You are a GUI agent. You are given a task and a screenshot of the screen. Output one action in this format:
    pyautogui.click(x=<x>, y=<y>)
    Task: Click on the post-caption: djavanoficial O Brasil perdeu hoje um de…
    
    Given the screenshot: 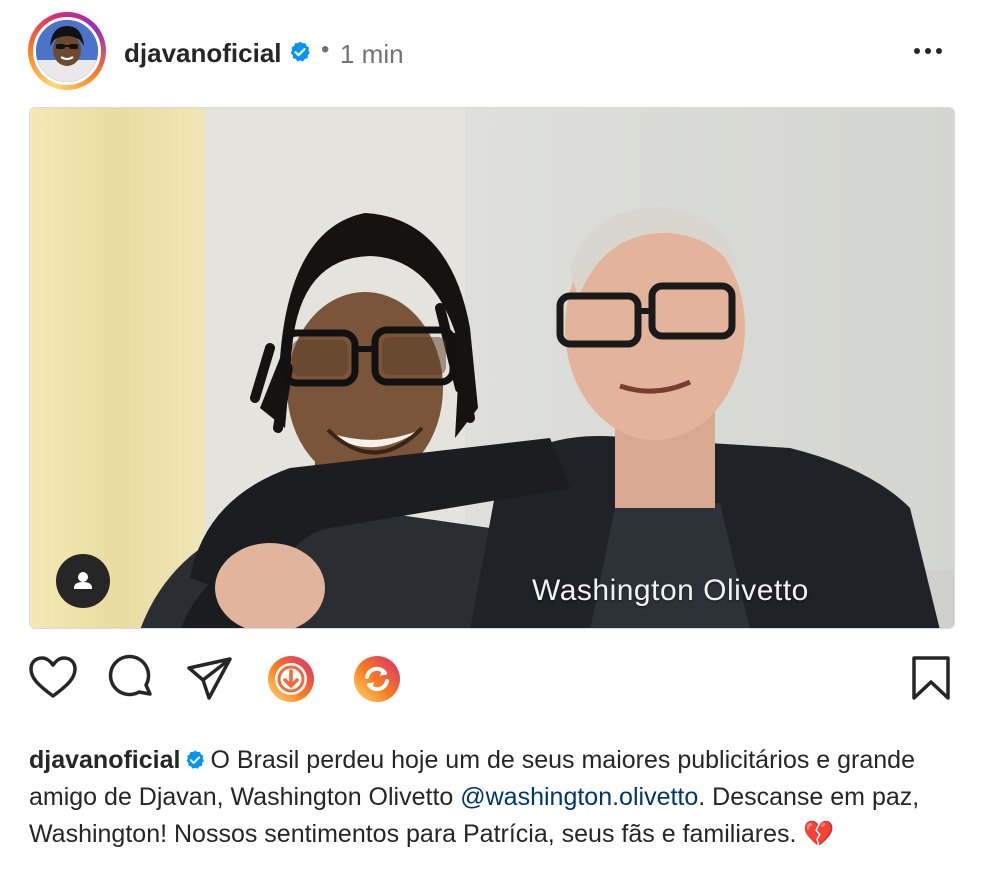 What is the action you would take?
    pyautogui.click(x=494, y=797)
    